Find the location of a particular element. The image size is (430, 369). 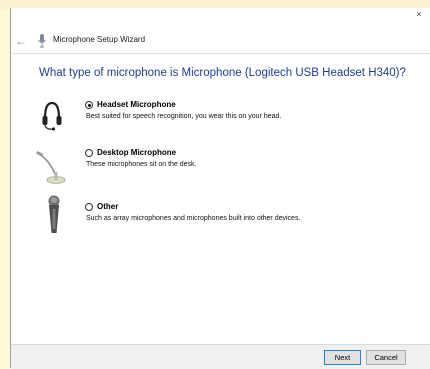

option-description-desktop: These microphones sit on the desk. is located at coordinates (141, 164).